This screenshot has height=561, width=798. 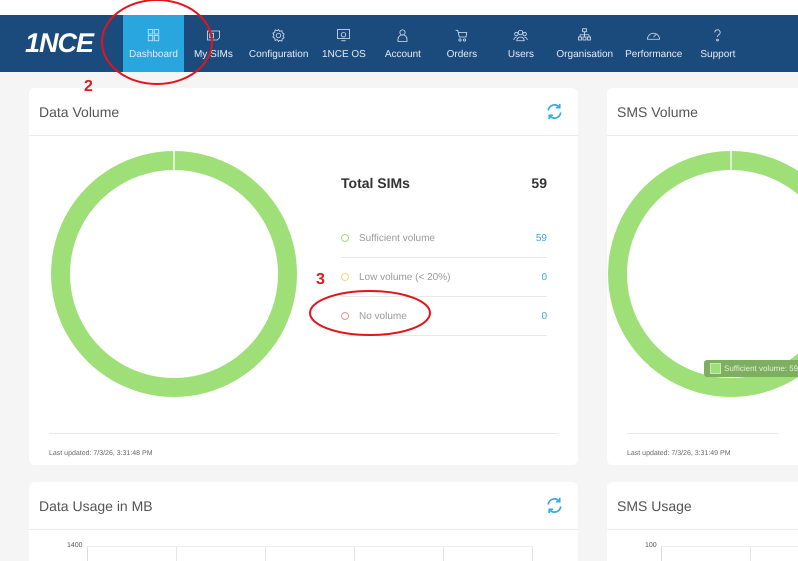 I want to click on nav-tab: Account, so click(x=402, y=43).